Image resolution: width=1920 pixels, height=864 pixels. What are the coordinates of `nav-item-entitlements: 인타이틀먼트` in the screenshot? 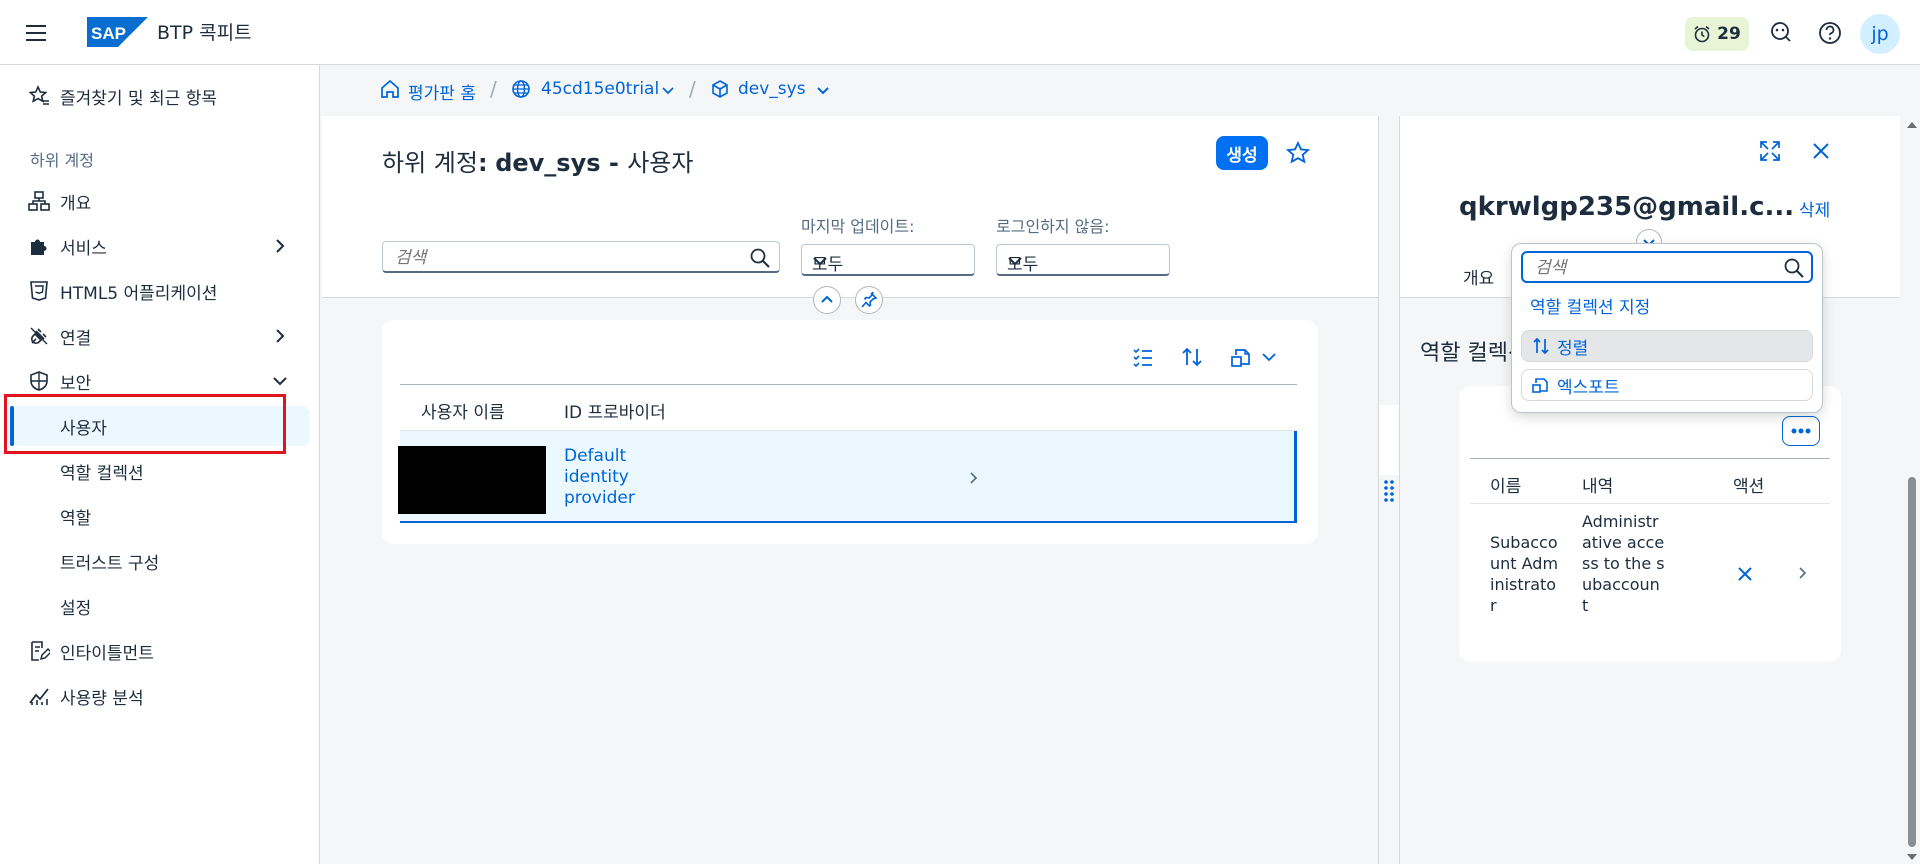 It's located at (160, 651).